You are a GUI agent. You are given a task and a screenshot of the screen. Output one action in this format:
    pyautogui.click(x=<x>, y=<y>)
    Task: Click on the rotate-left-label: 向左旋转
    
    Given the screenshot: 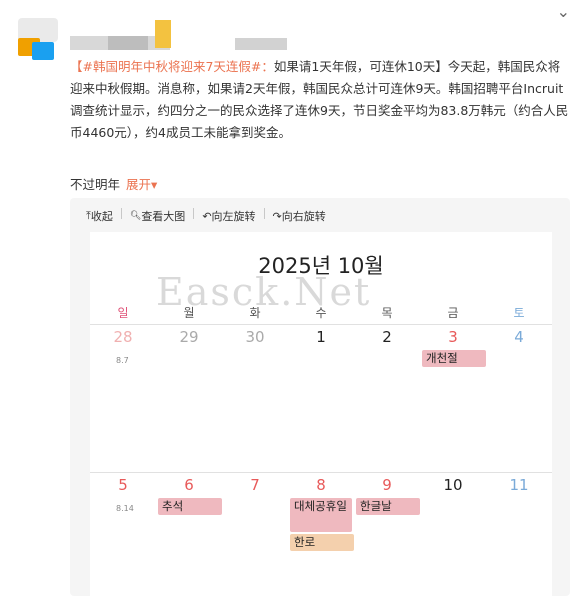 What is the action you would take?
    pyautogui.click(x=233, y=216)
    